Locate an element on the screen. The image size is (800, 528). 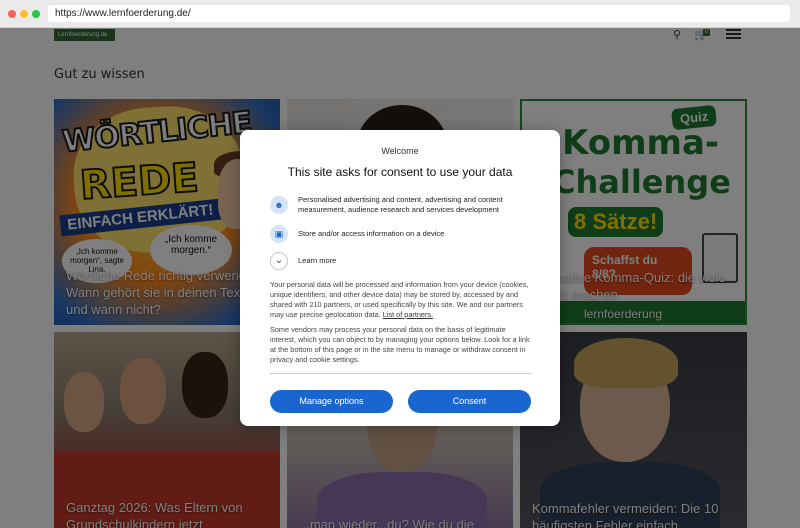
device-icon: ▣ is located at coordinates (279, 234).